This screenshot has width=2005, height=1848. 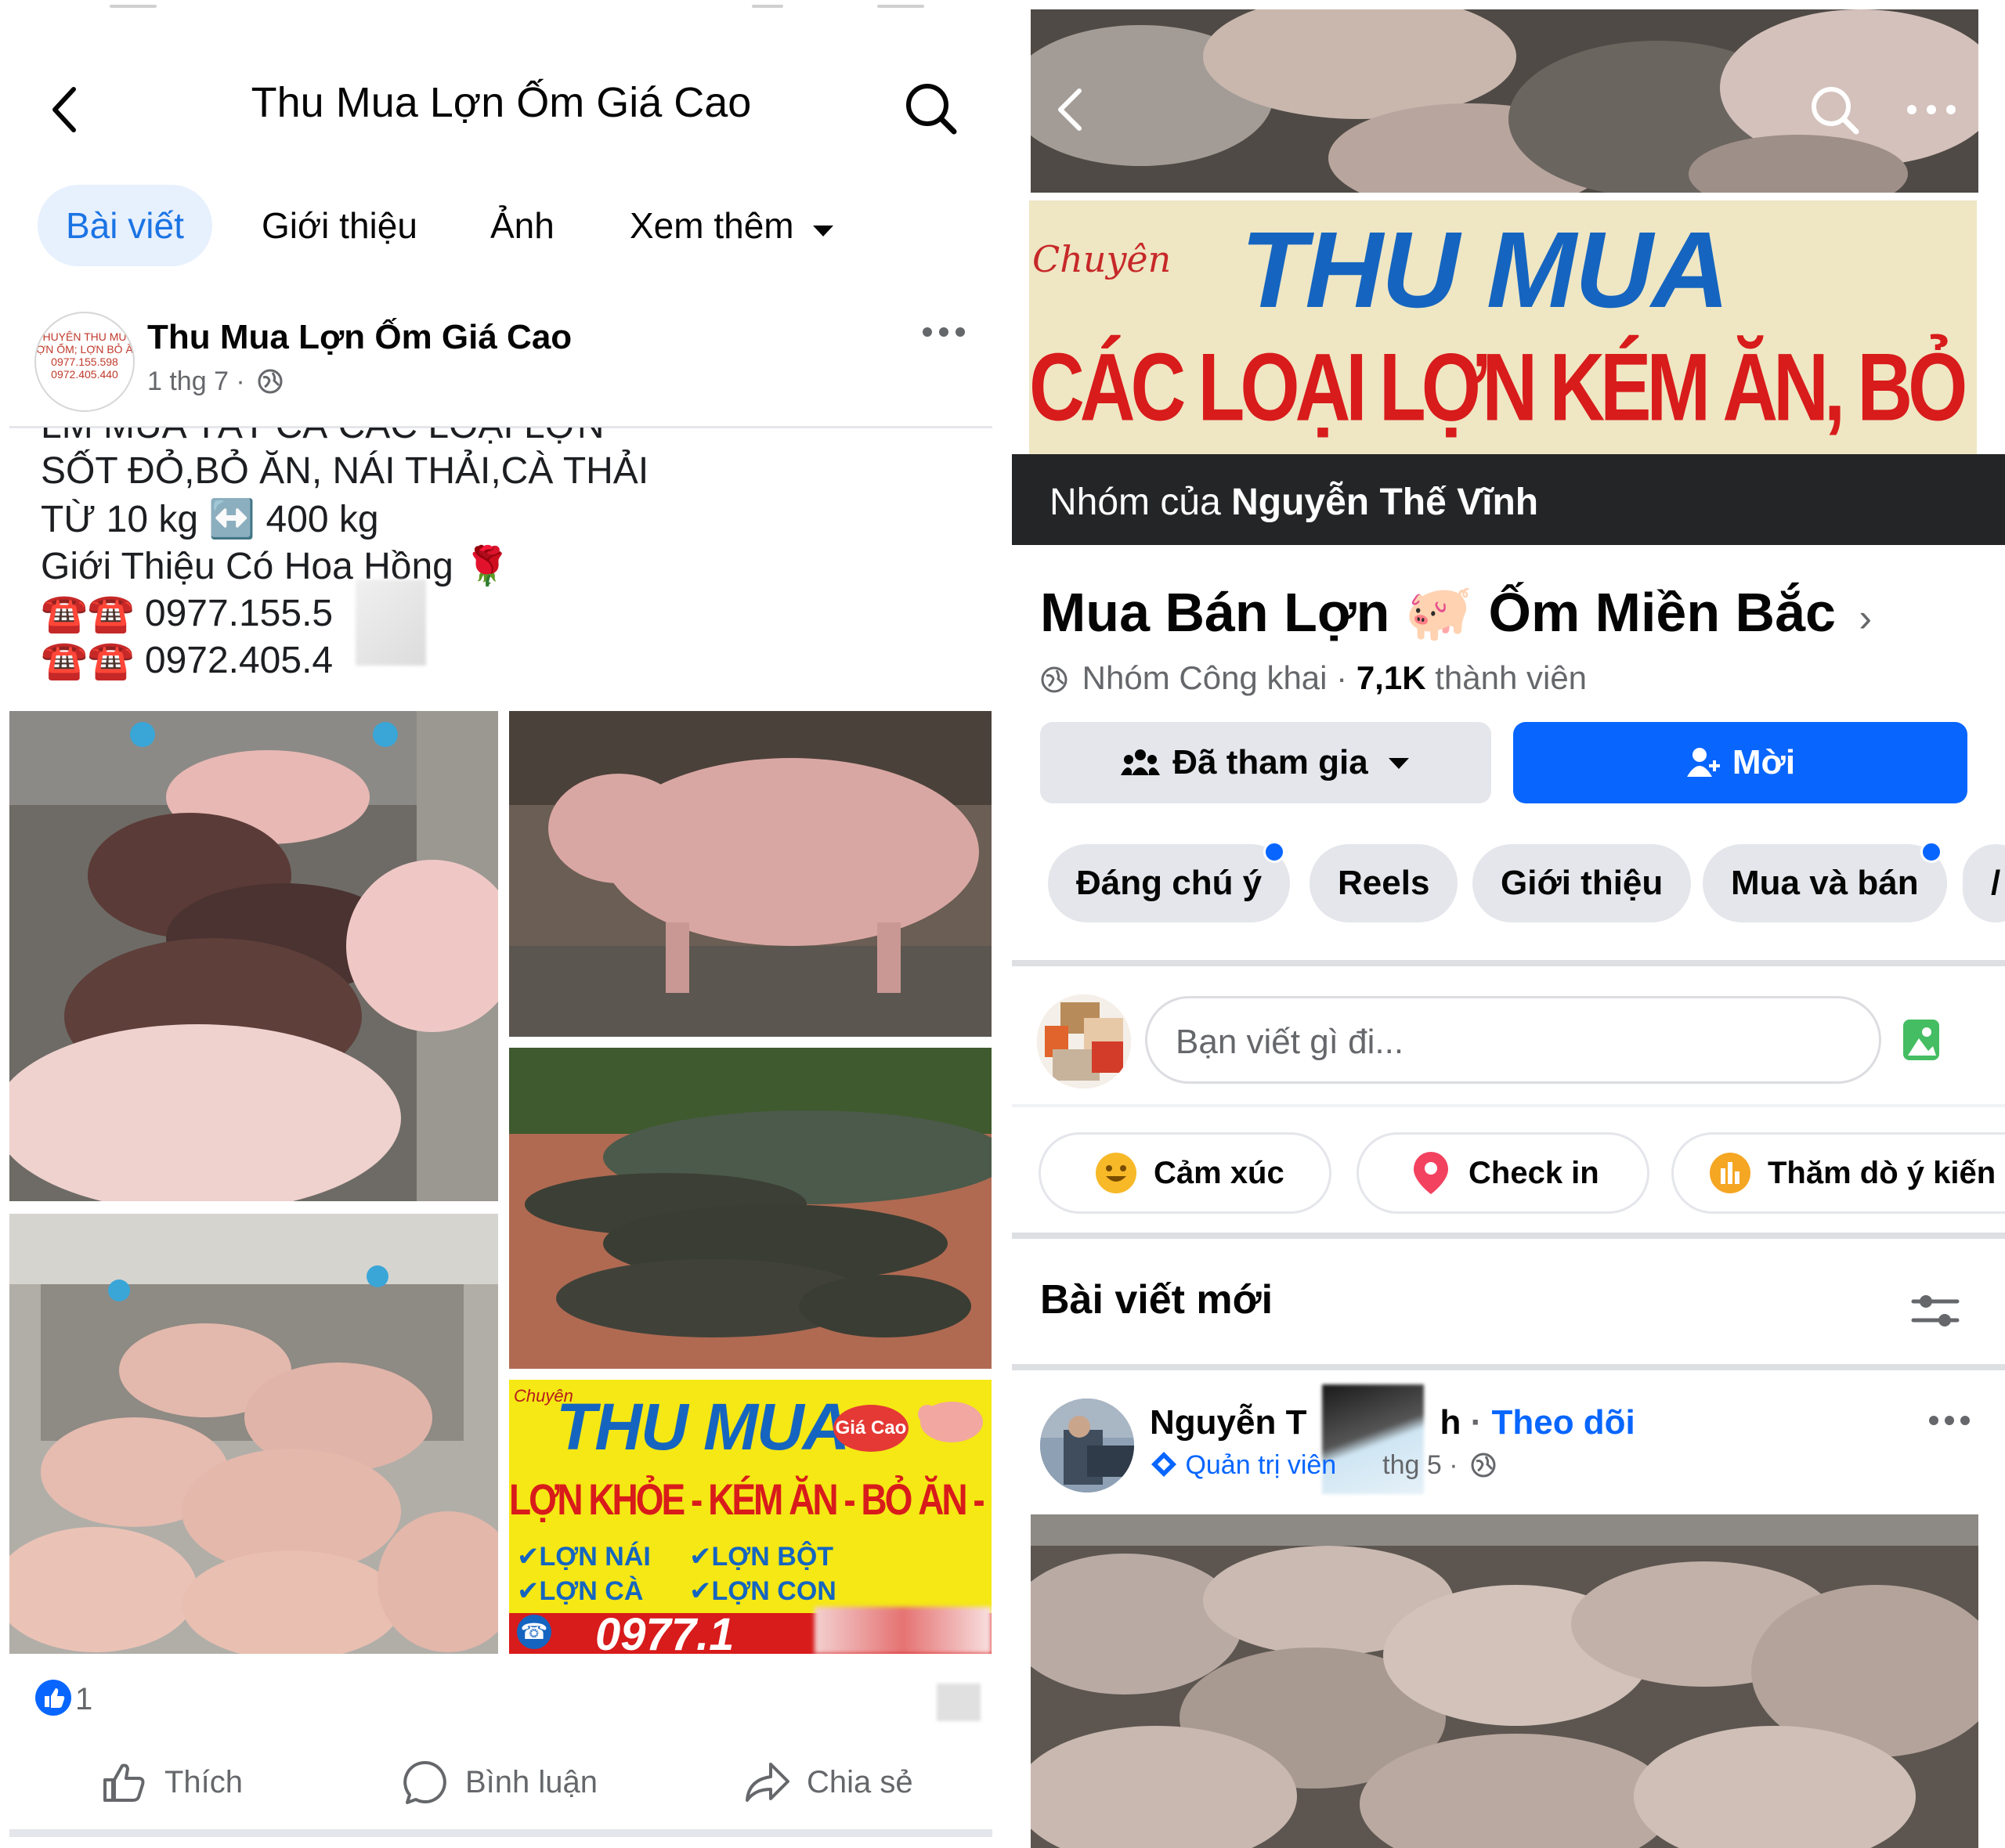 What do you see at coordinates (1228, 1422) in the screenshot?
I see `post-author-name-start: Nguyễn T` at bounding box center [1228, 1422].